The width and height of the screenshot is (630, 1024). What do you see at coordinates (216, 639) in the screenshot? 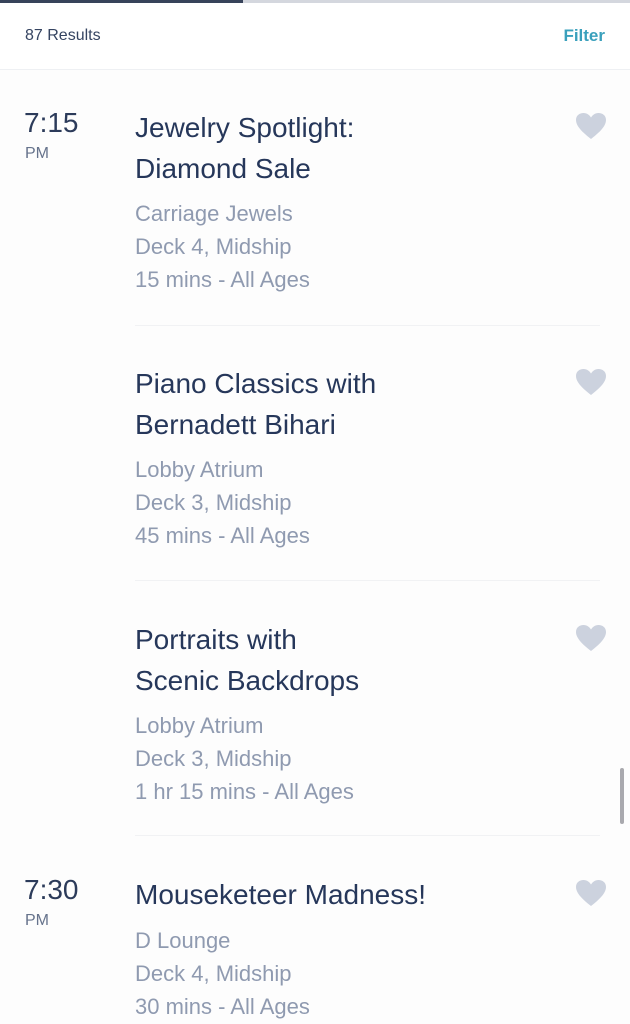
I see `event-title-line: Portraits with` at bounding box center [216, 639].